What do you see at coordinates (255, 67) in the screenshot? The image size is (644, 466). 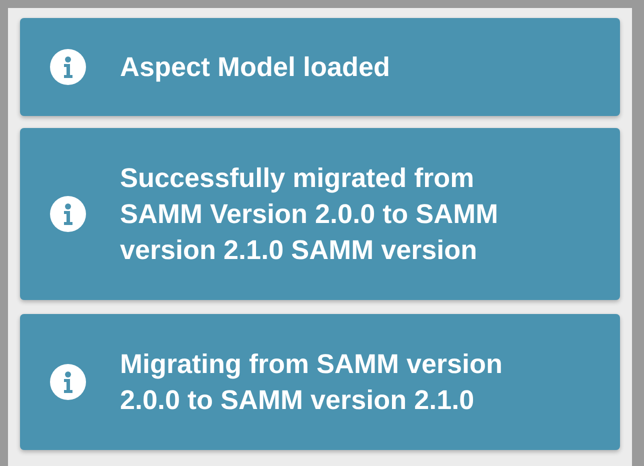 I see `notification-message: Aspect Model loaded` at bounding box center [255, 67].